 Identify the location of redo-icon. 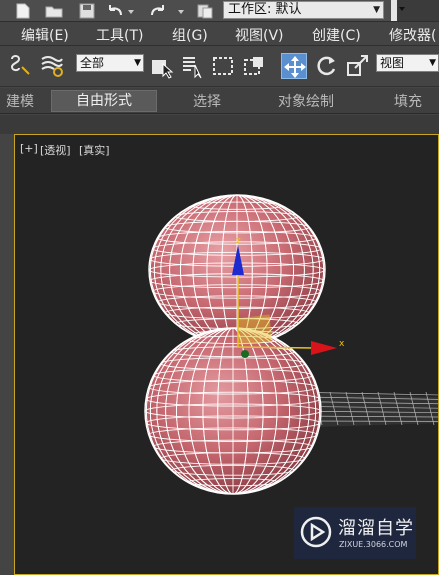
(158, 11).